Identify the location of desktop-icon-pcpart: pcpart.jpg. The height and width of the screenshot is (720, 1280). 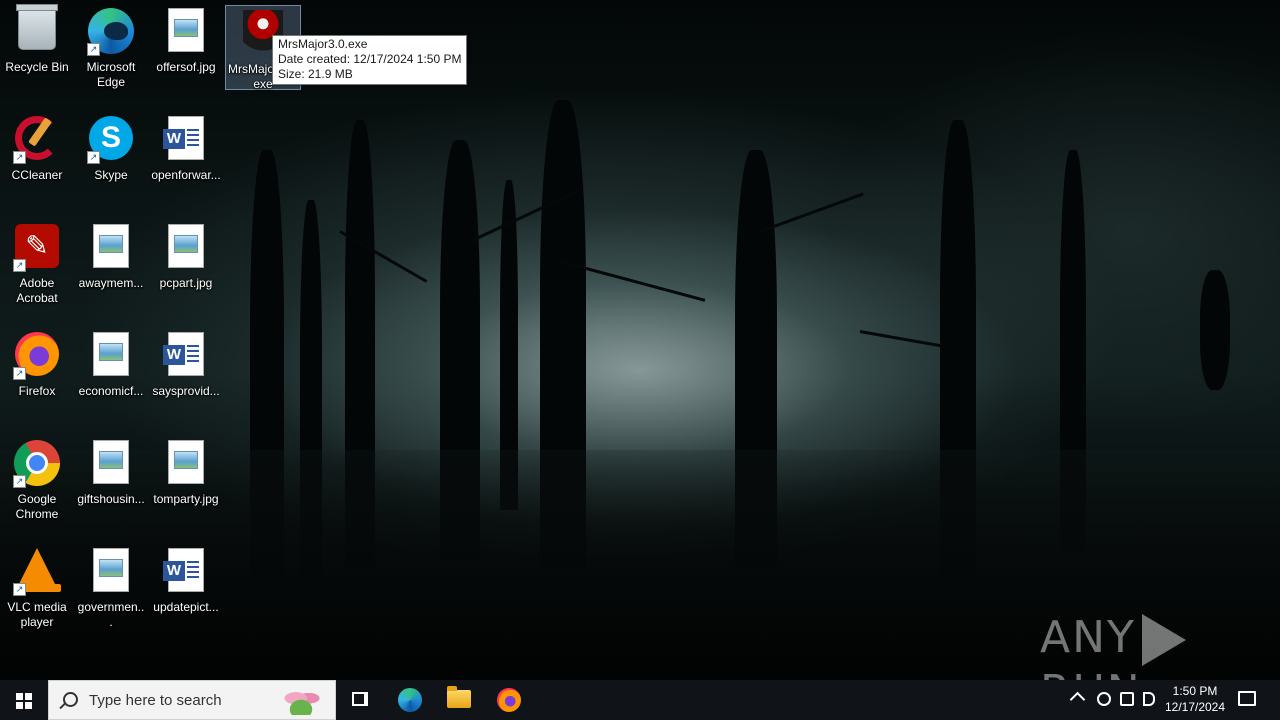
(186, 262).